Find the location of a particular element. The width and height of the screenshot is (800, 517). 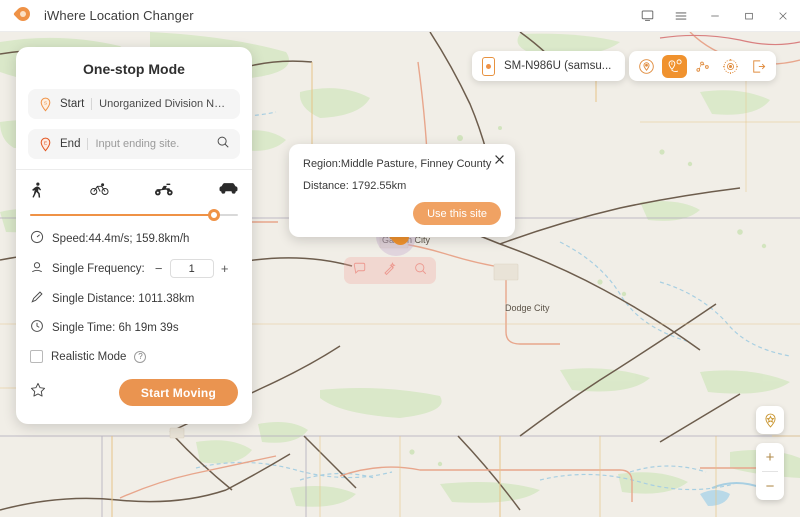

frequency-minus-button: − is located at coordinates (159, 268).